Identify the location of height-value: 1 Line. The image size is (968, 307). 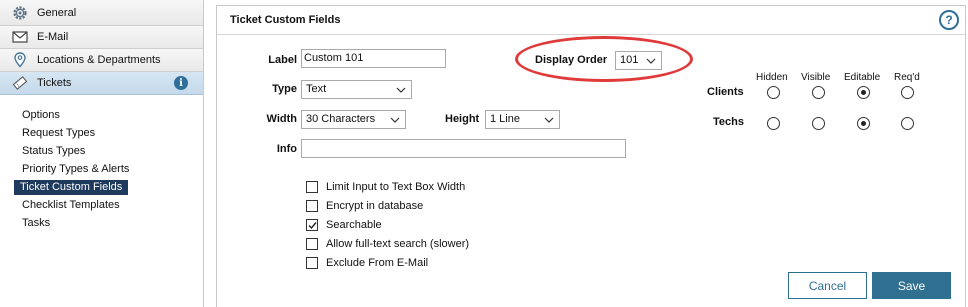
(505, 119).